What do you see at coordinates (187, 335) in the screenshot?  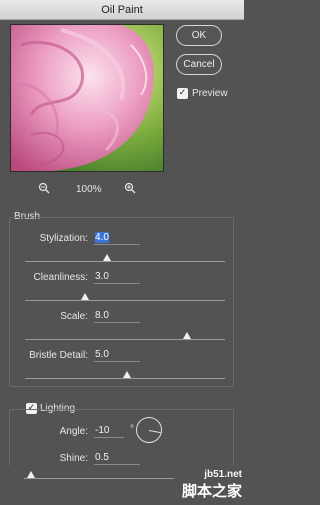 I see `scale-slider-thumb` at bounding box center [187, 335].